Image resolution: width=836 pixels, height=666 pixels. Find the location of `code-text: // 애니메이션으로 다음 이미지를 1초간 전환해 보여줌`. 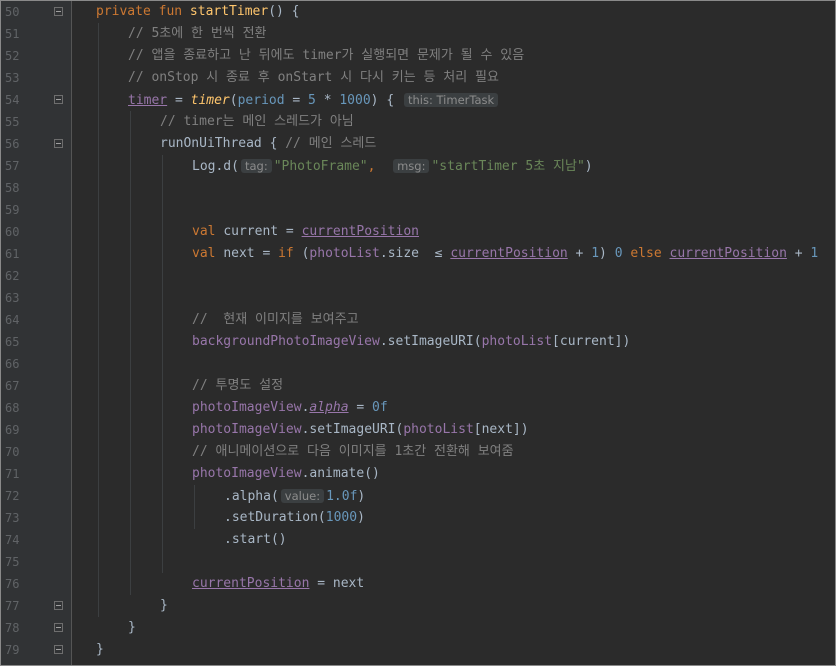

code-text: // 애니메이션으로 다음 이미지를 1초간 전환해 보여줌 is located at coordinates (353, 452).